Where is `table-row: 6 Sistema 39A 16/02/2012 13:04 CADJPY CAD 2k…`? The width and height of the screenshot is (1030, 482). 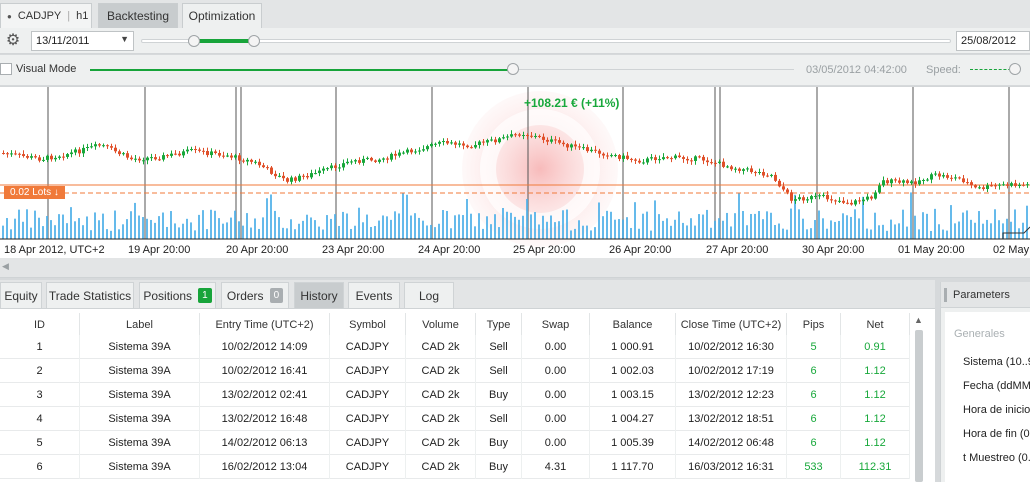 table-row: 6 Sistema 39A 16/02/2012 13:04 CADJPY CAD 2k… is located at coordinates (455, 467).